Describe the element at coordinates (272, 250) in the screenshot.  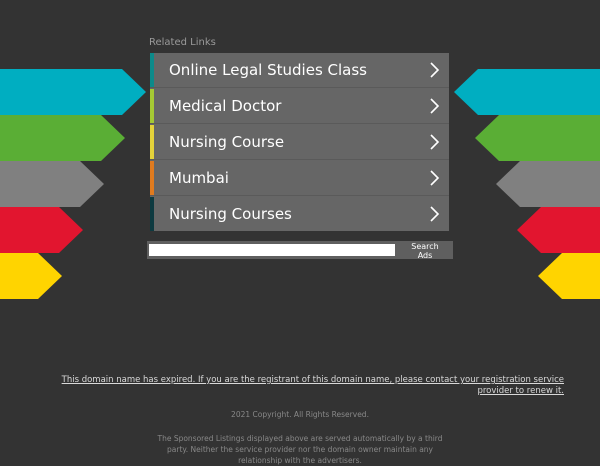
I see `search-input` at that location.